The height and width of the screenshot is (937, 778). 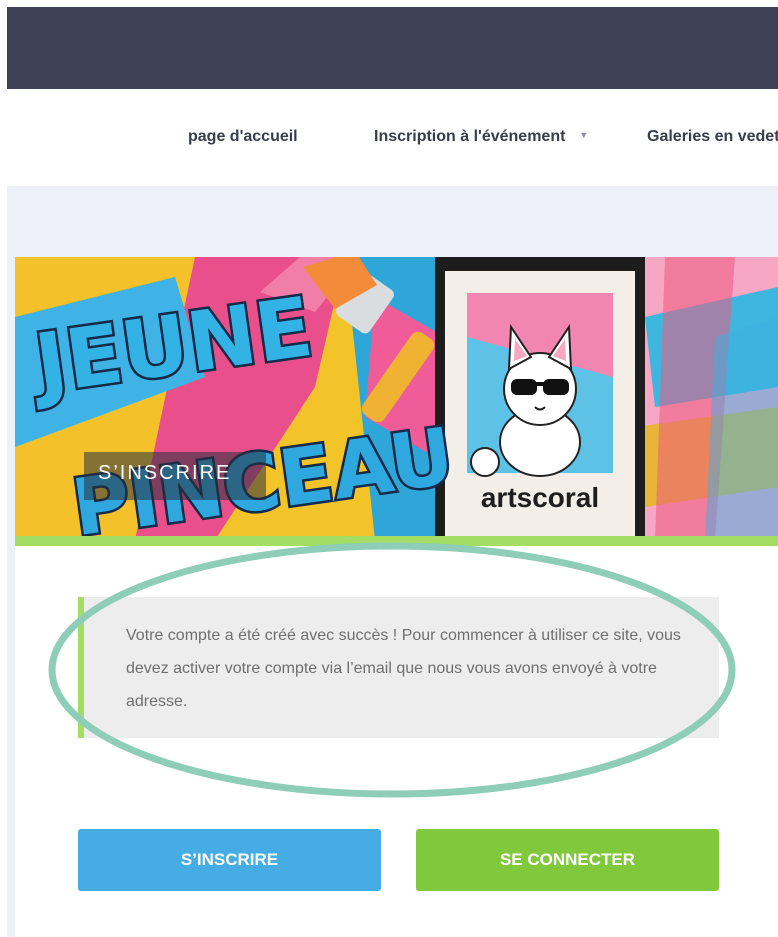 I want to click on accent-divider, so click(x=396, y=541).